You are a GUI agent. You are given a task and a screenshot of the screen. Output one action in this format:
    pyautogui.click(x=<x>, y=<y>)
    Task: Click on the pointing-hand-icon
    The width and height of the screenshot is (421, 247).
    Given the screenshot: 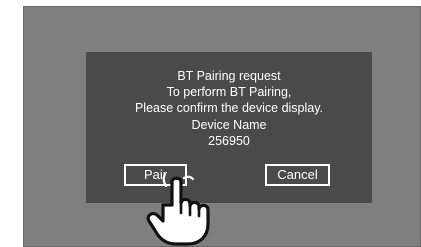 What is the action you would take?
    pyautogui.click(x=178, y=209)
    